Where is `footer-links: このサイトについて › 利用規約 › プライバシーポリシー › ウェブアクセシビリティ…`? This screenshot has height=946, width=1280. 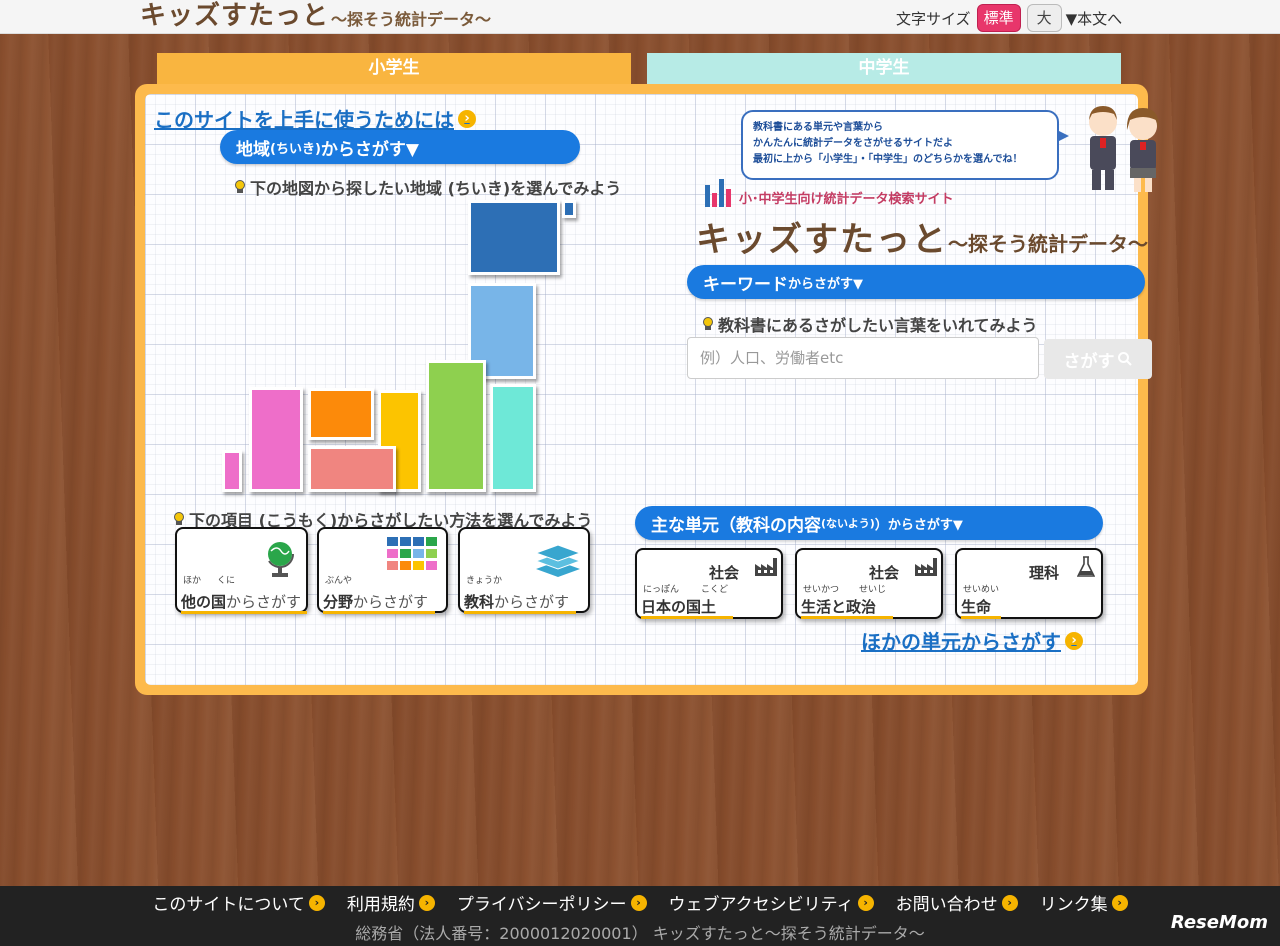 footer-links: このサイトについて › 利用規約 › プライバシーポリシー › ウェブアクセシビリティ… is located at coordinates (640, 902).